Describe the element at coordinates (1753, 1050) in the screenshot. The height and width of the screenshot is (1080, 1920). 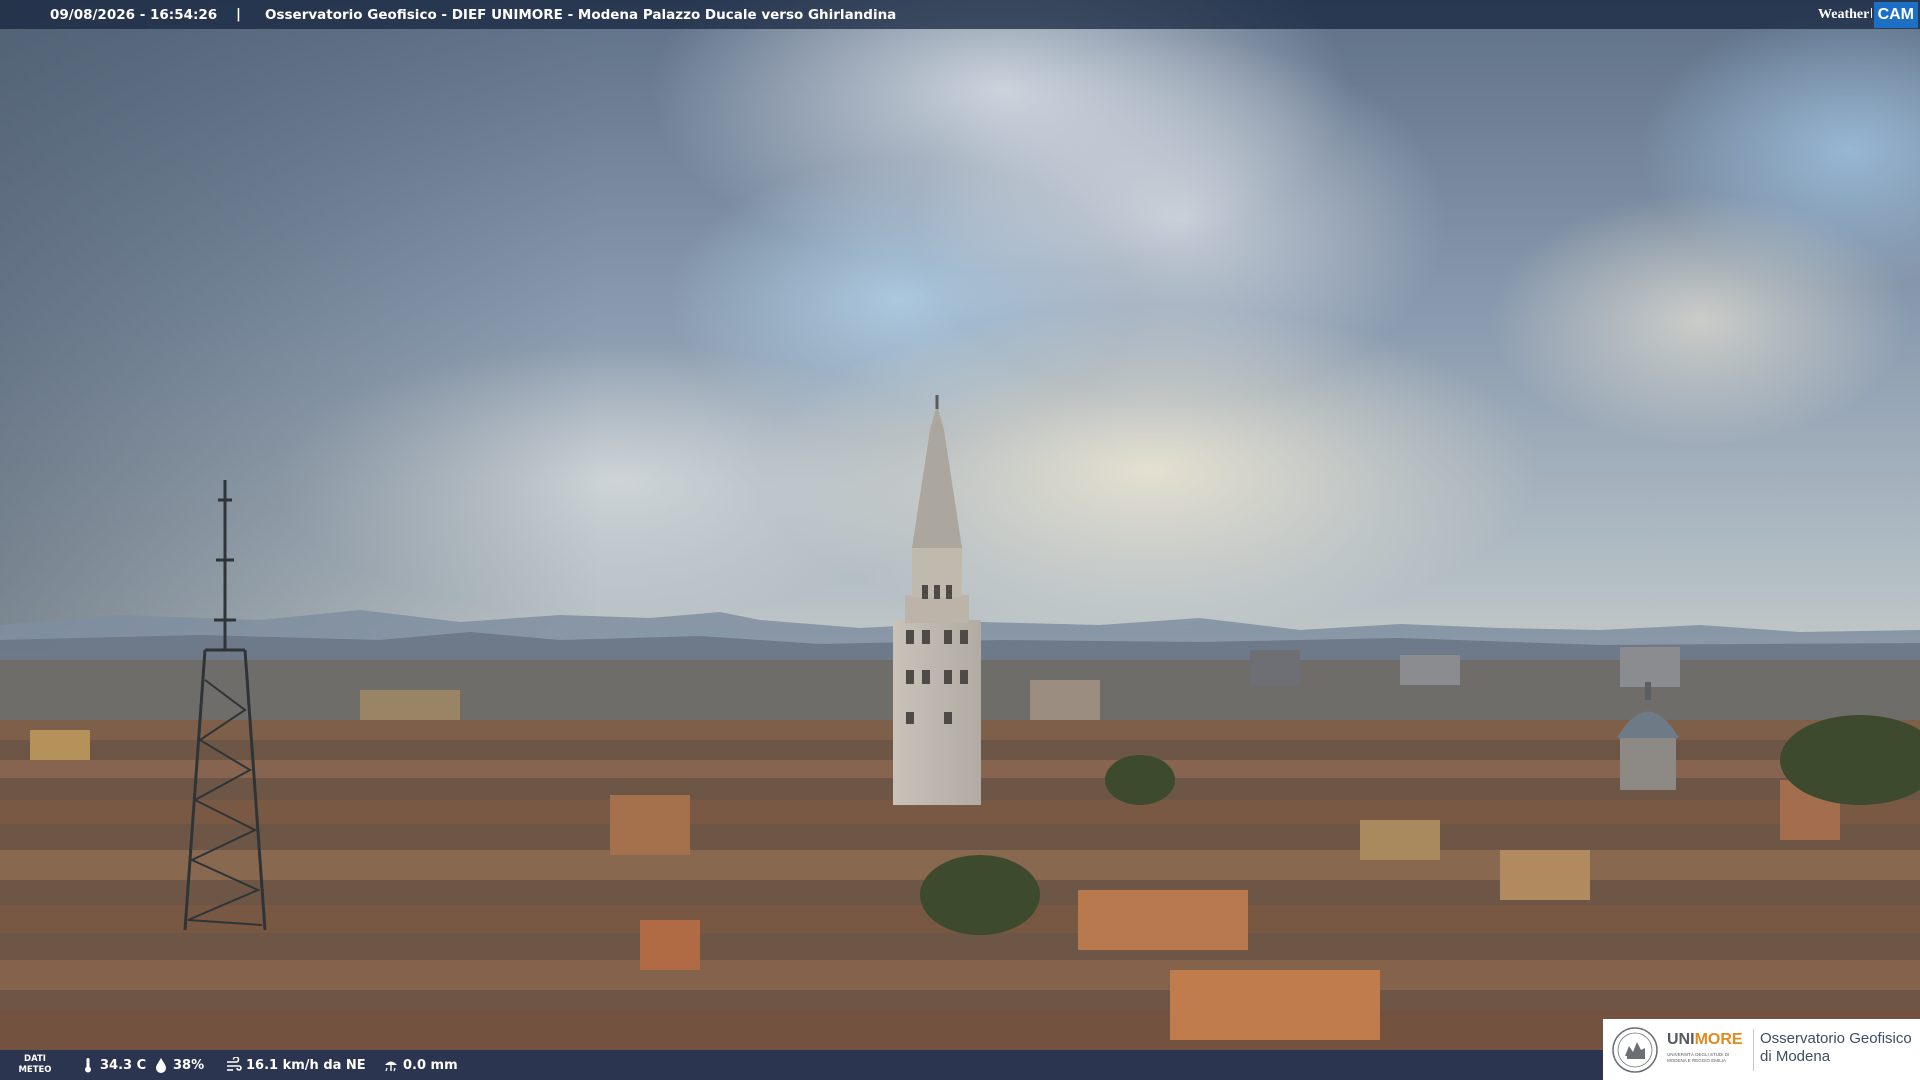
I see `sponsor-divider` at that location.